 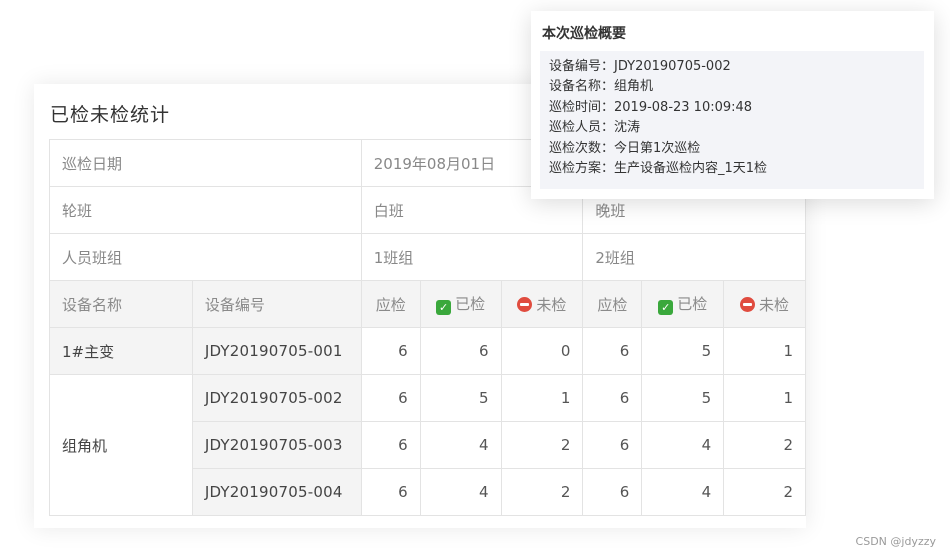 What do you see at coordinates (276, 445) in the screenshot?
I see `device-code: JDY20190705-003` at bounding box center [276, 445].